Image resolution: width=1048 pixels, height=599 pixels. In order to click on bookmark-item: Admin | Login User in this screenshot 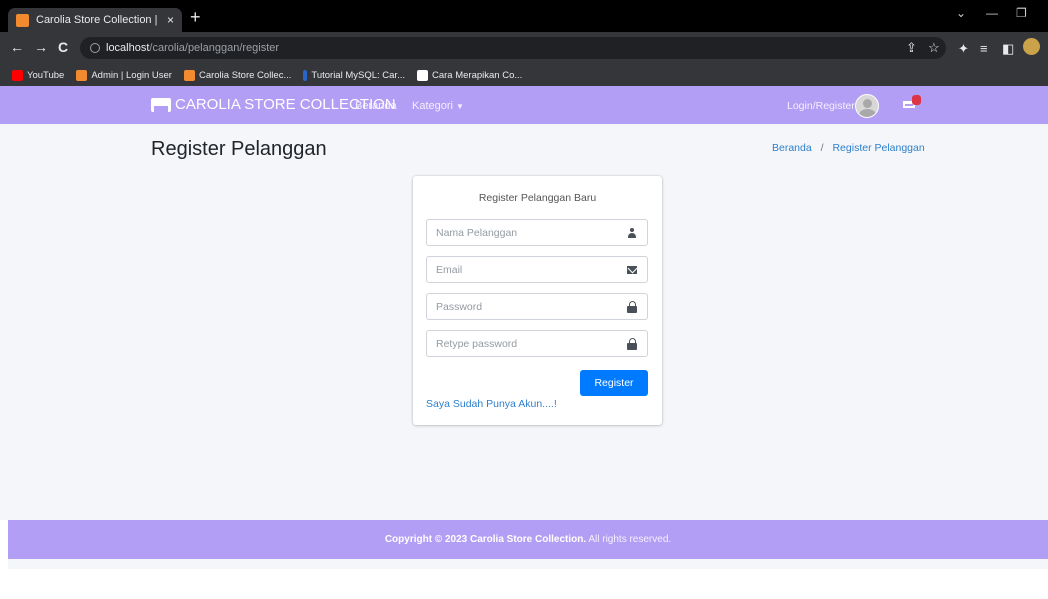, I will do `click(124, 75)`.